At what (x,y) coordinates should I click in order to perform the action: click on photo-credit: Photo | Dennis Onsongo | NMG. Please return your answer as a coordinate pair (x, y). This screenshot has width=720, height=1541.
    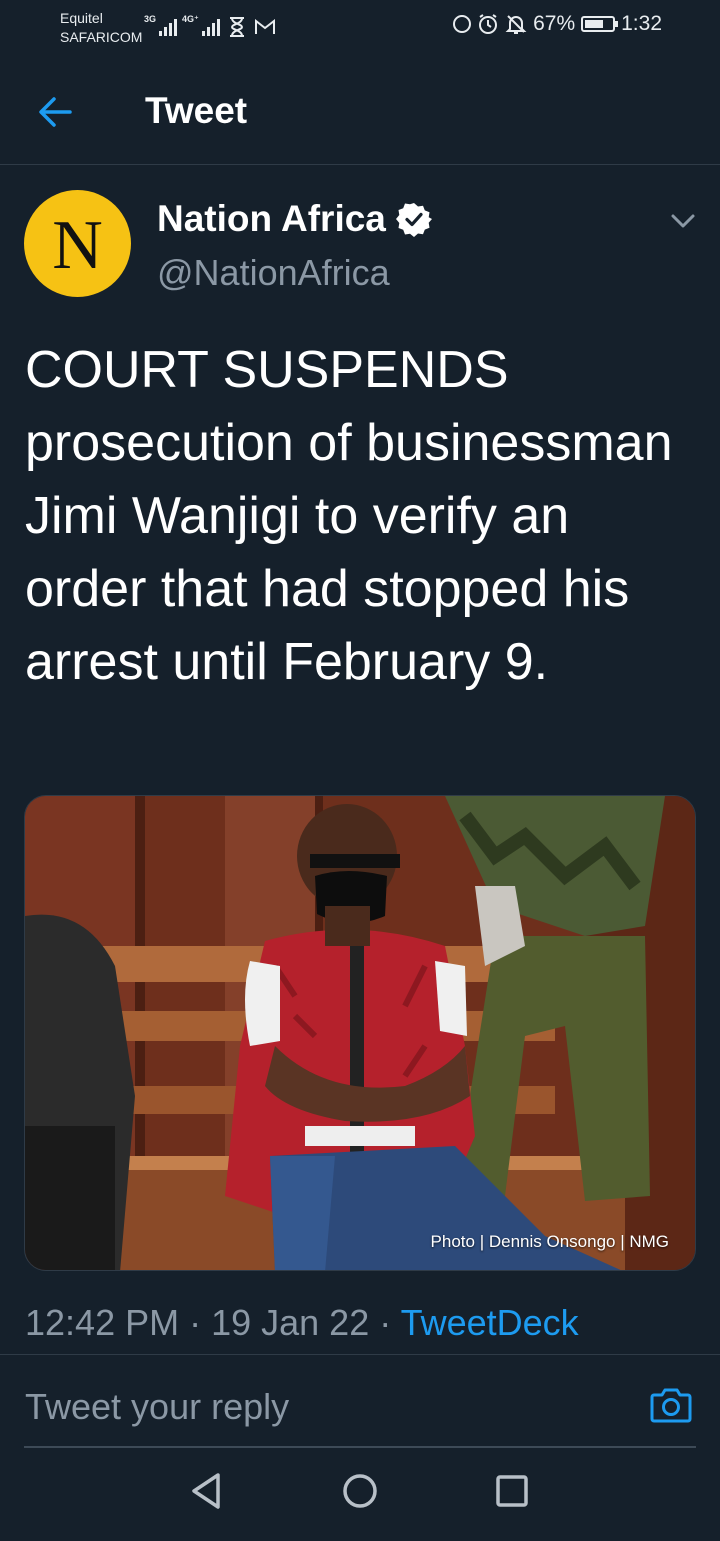
    Looking at the image, I should click on (549, 1241).